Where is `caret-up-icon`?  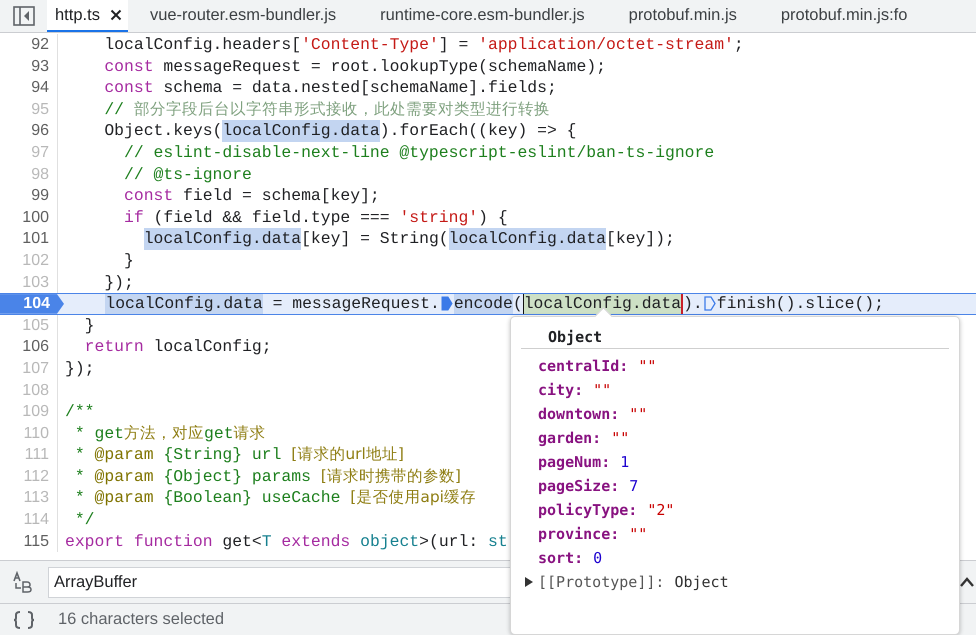
caret-up-icon is located at coordinates (967, 582).